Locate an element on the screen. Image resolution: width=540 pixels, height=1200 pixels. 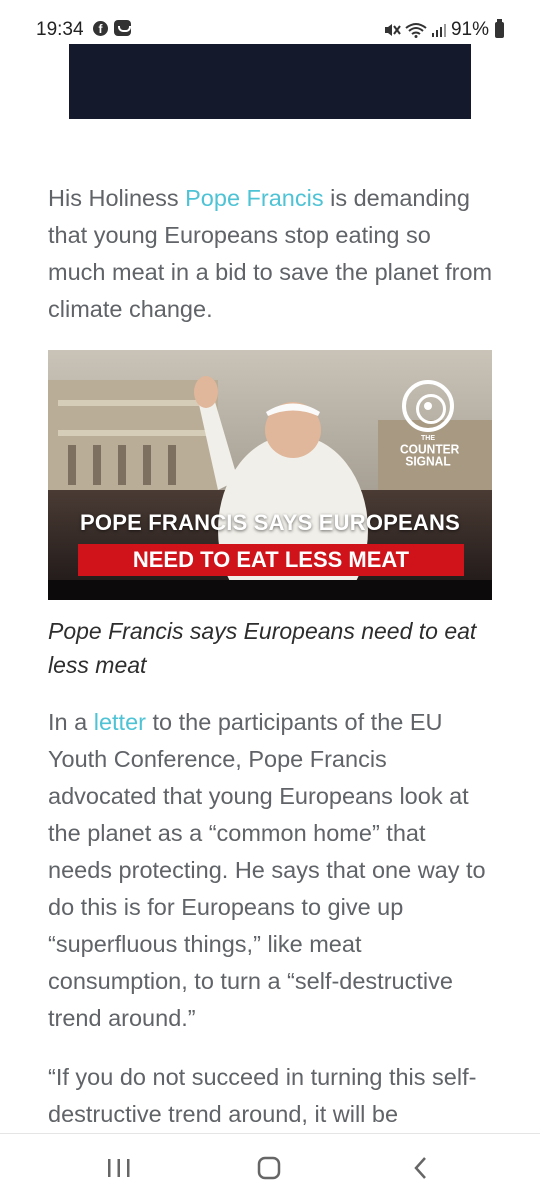
broadcast-icon is located at coordinates (428, 406).